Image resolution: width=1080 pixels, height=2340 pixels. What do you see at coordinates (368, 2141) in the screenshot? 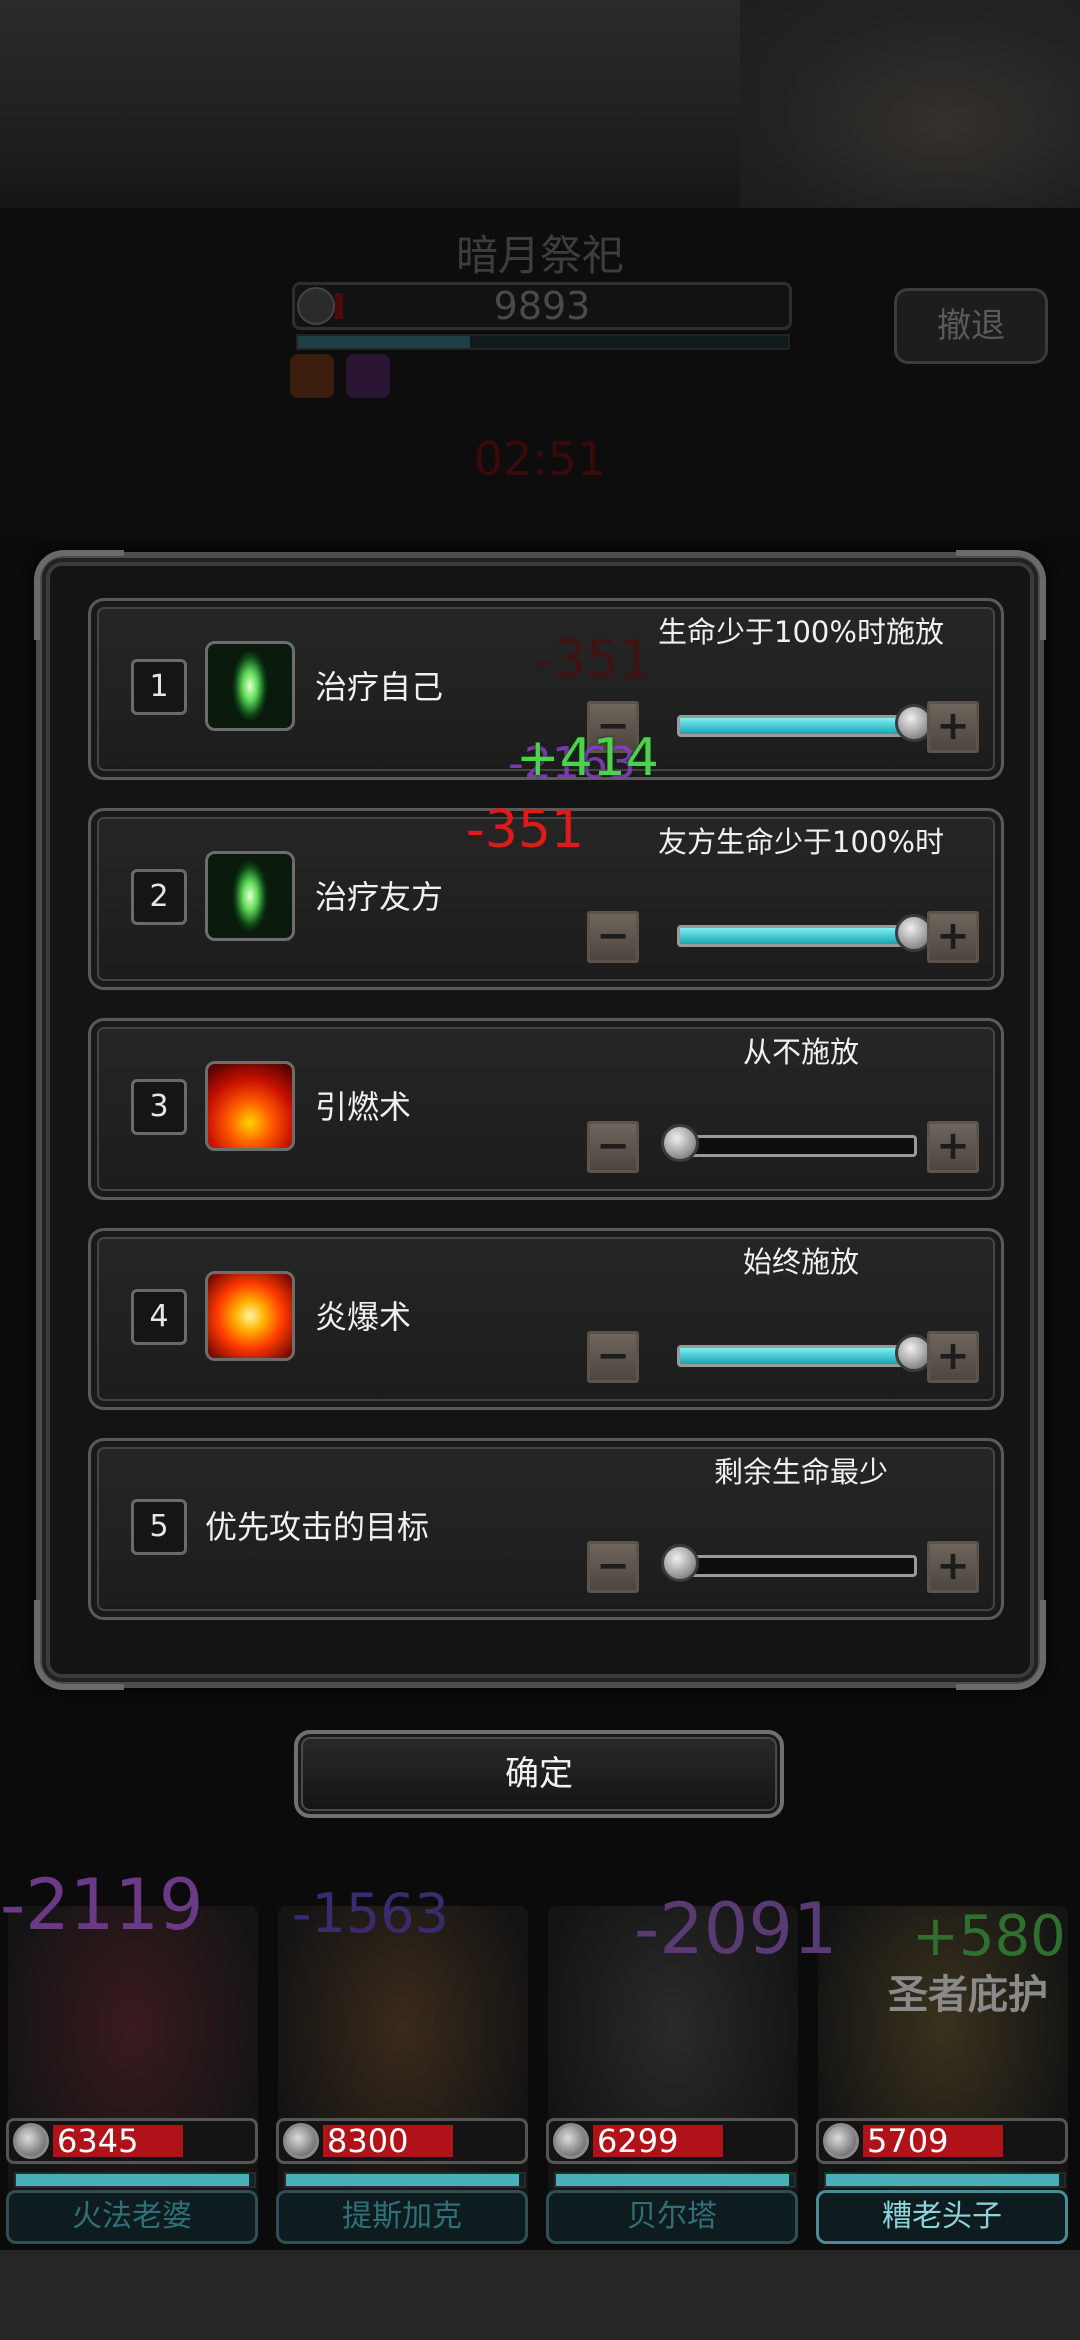
I see `hero-hp-value: 8300` at bounding box center [368, 2141].